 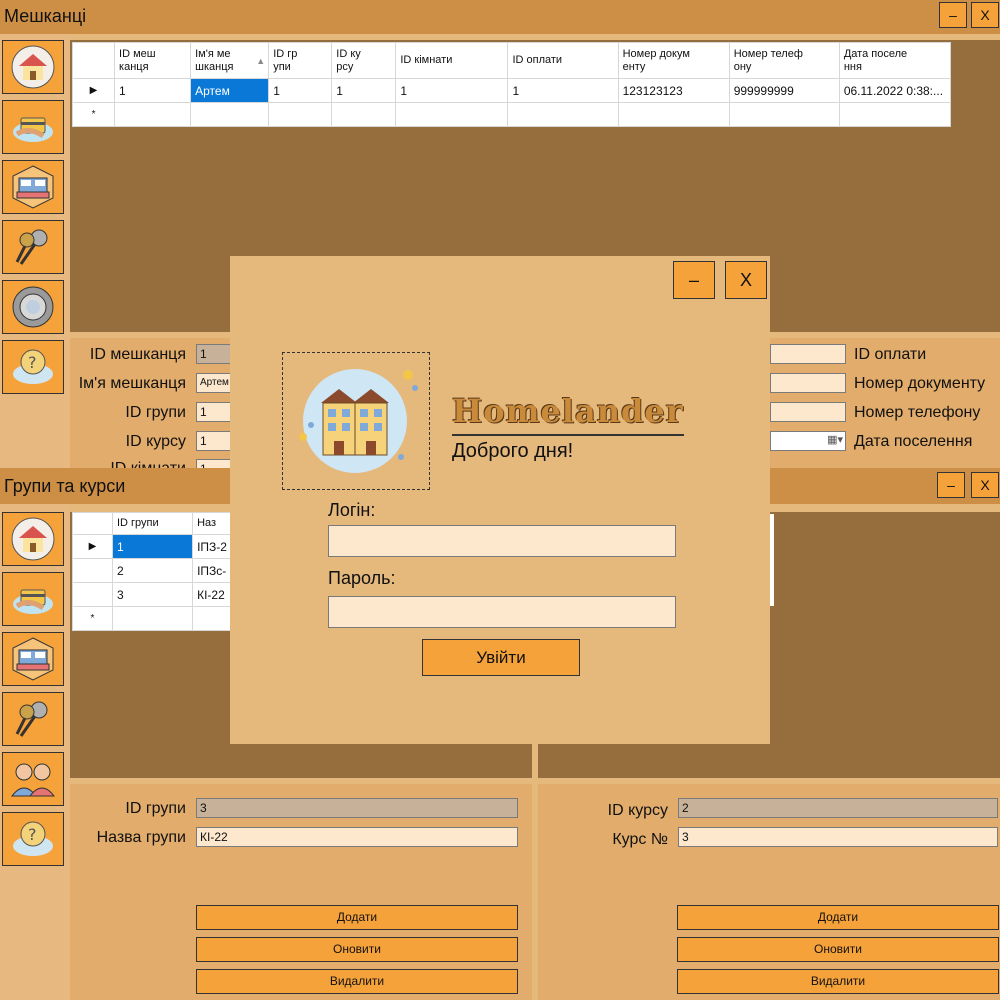 I want to click on password-label: Пароль:, so click(x=362, y=578).